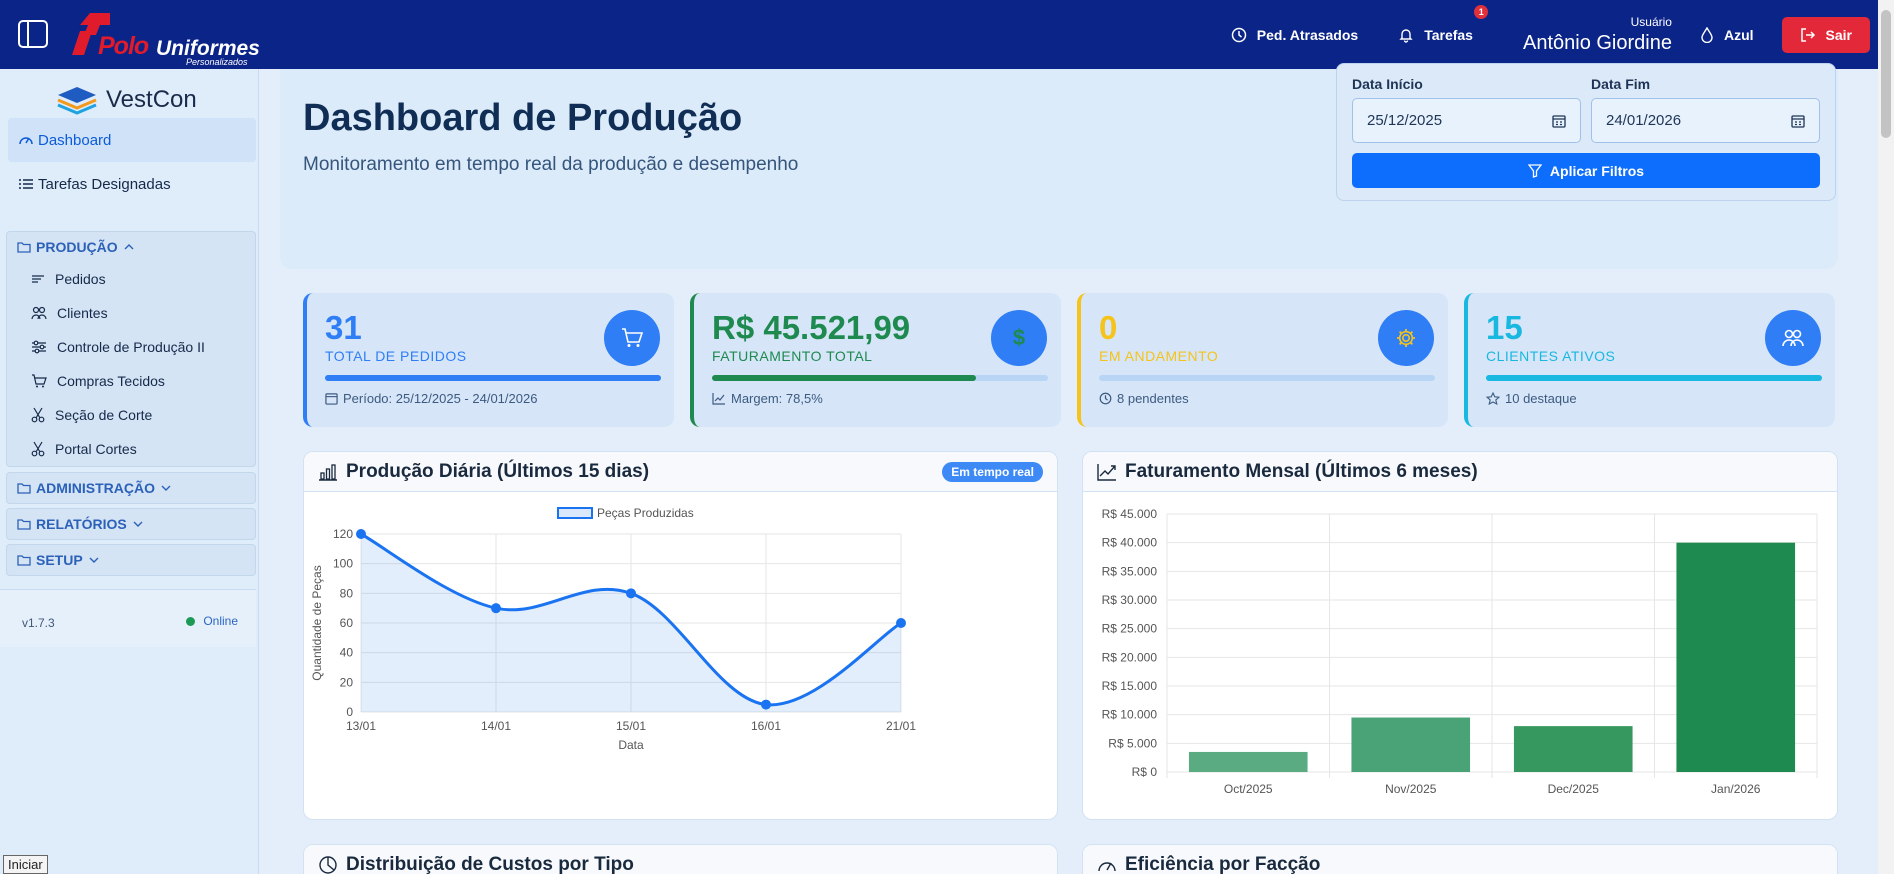 Image resolution: width=1894 pixels, height=874 pixels. Describe the element at coordinates (1132, 743) in the screenshot. I see `y-tick-label: R$ 5.000` at that location.